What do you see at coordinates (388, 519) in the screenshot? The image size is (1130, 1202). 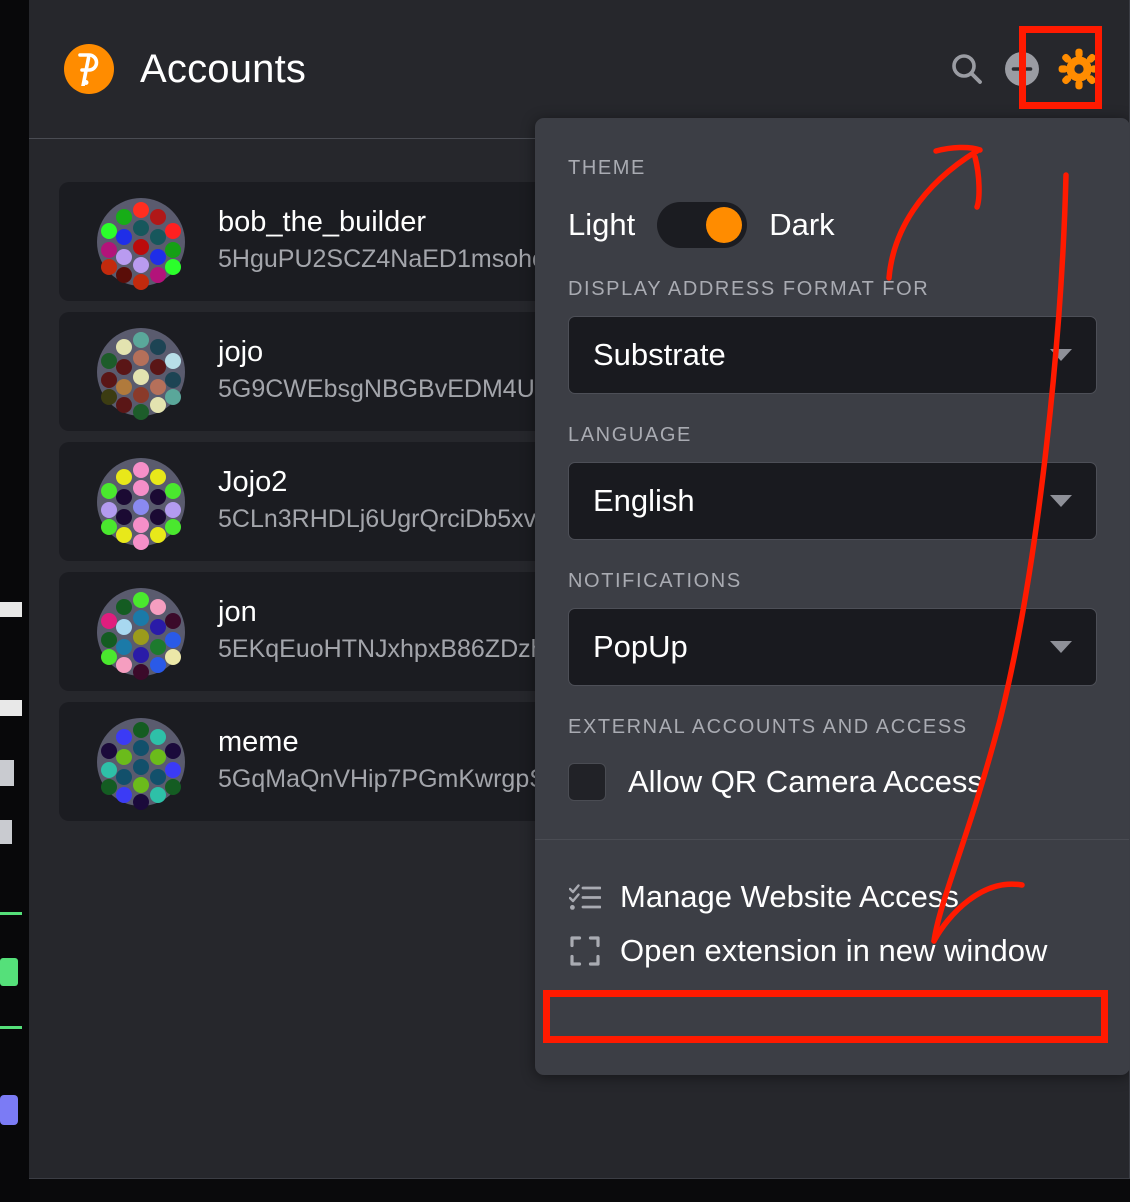 I see `account-address: 5CLn3RHDLj6UgrQrciDb5xviS` at bounding box center [388, 519].